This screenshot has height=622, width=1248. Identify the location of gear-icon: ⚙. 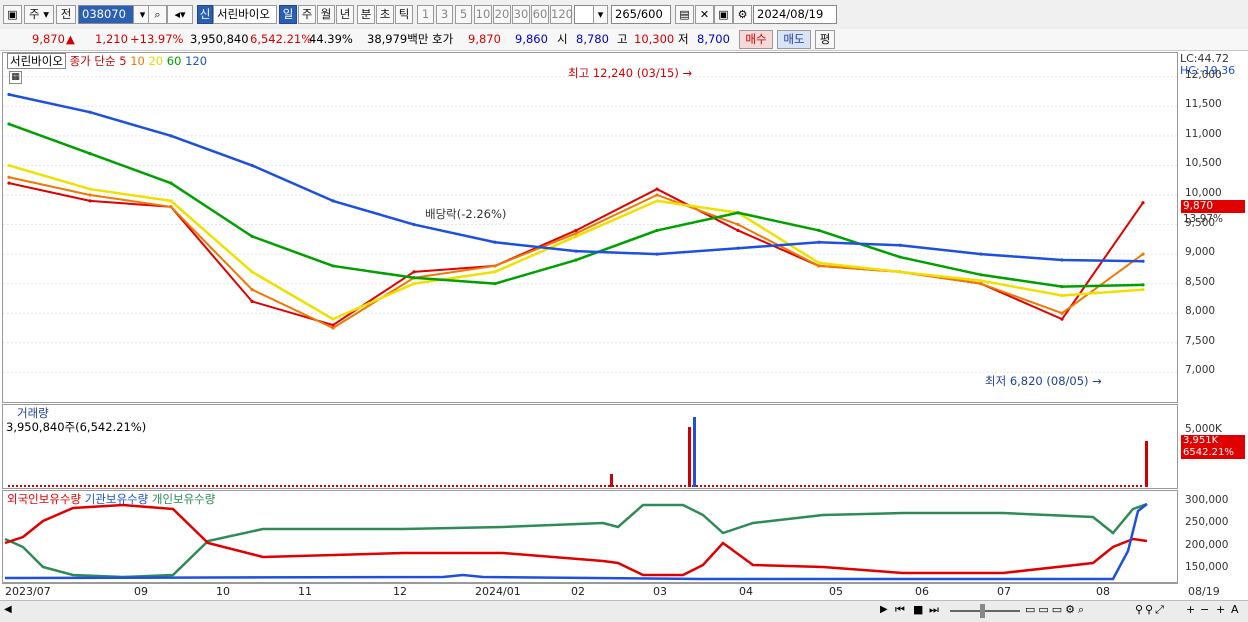
(742, 14).